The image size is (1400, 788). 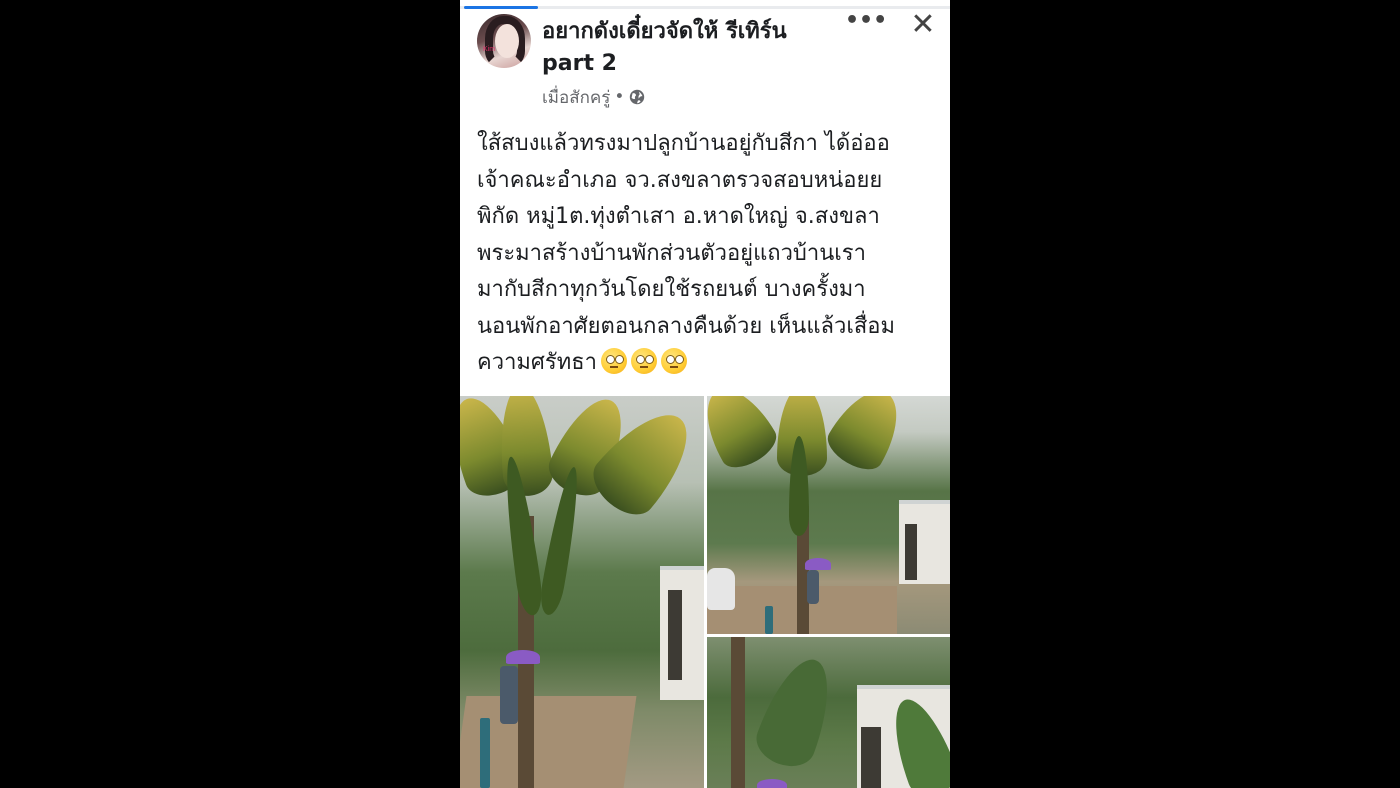 What do you see at coordinates (686, 326) in the screenshot?
I see `post-body-line: นอนพักอาศัยตอนกลางคืนด้วย เห็นแล้วเสื่อม` at bounding box center [686, 326].